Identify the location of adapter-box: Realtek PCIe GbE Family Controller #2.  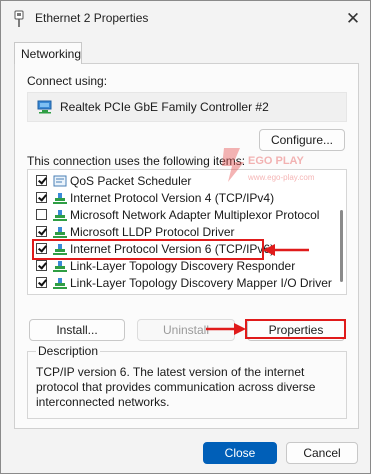
(187, 107).